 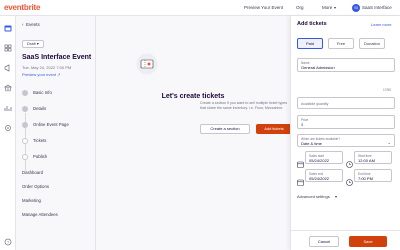 I want to click on step-basic-info: Basic Info, so click(x=37, y=93).